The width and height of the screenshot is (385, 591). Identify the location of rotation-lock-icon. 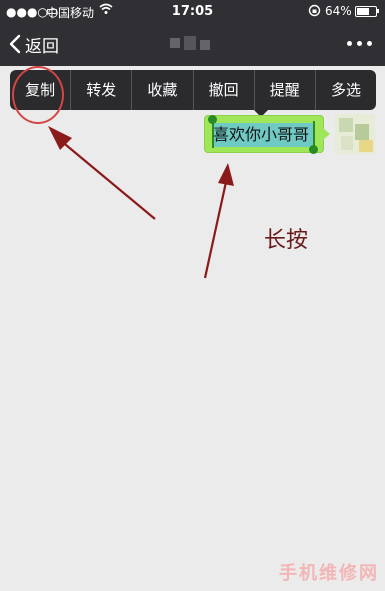
(314, 12).